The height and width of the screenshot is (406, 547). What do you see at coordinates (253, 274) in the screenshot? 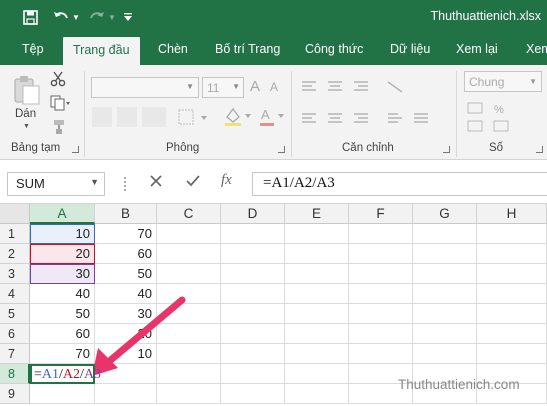
I see `cell-d3` at bounding box center [253, 274].